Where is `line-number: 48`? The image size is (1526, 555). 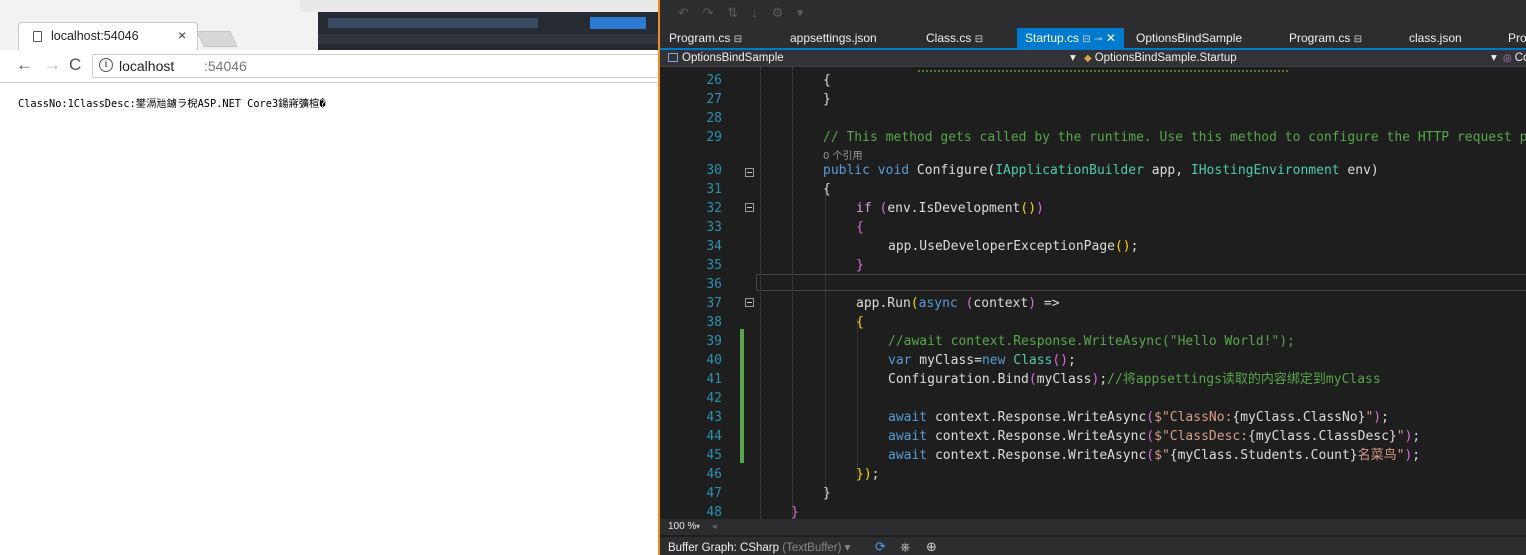
line-number: 48 is located at coordinates (714, 512).